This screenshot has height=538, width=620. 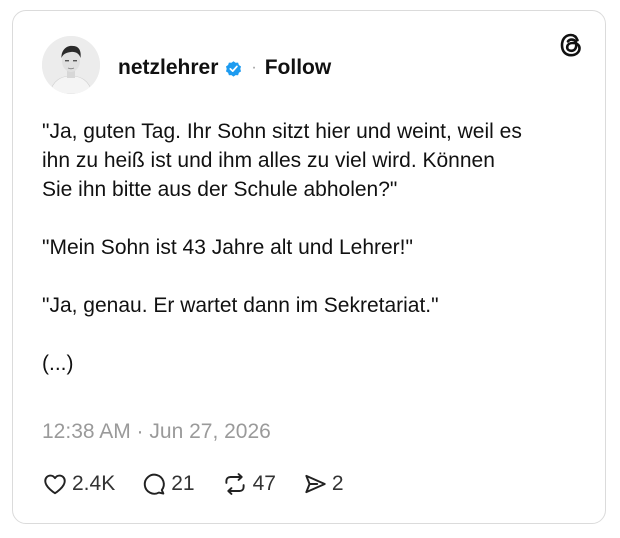 What do you see at coordinates (234, 68) in the screenshot?
I see `verified-badge-icon` at bounding box center [234, 68].